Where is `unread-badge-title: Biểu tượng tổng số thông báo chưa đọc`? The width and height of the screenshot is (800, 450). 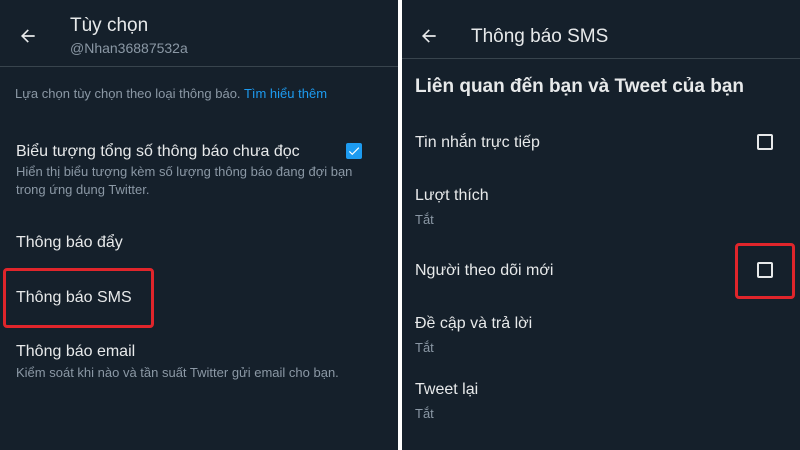
unread-badge-title: Biểu tượng tổng số thông báo chưa đọc is located at coordinates (158, 152).